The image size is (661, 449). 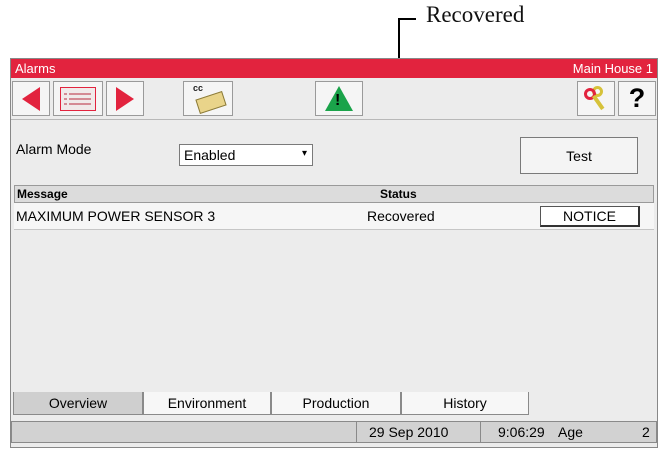 I want to click on location-label: Main House 1, so click(x=612, y=68).